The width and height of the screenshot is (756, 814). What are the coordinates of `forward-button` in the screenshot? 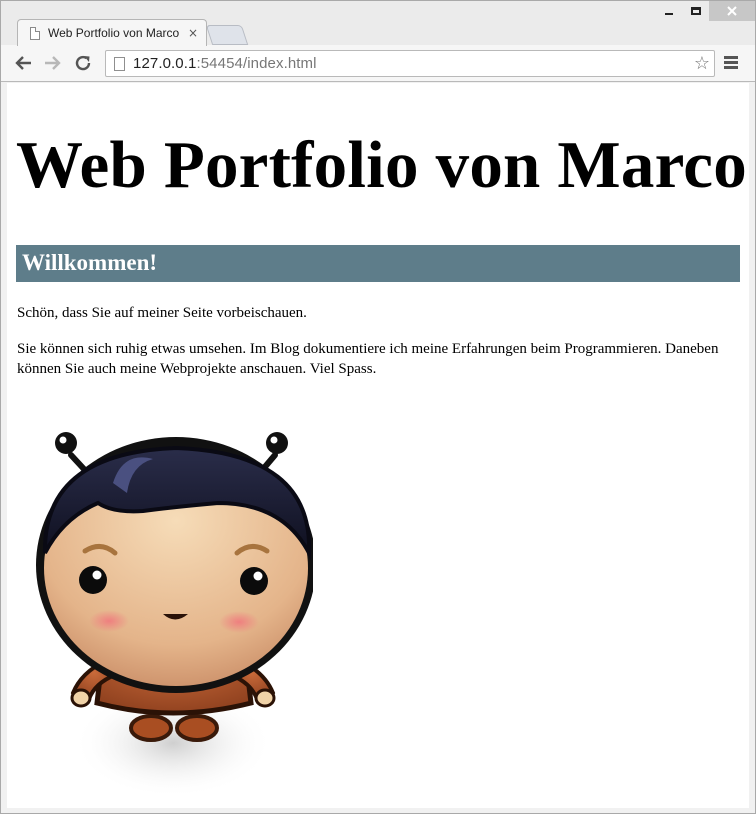 It's located at (53, 63).